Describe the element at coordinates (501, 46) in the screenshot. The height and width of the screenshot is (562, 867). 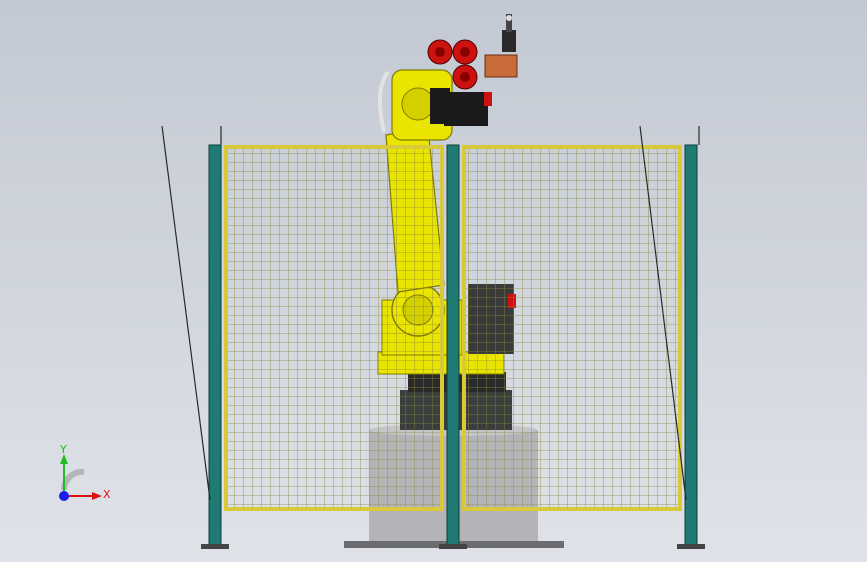
I see `robot-gripper` at that location.